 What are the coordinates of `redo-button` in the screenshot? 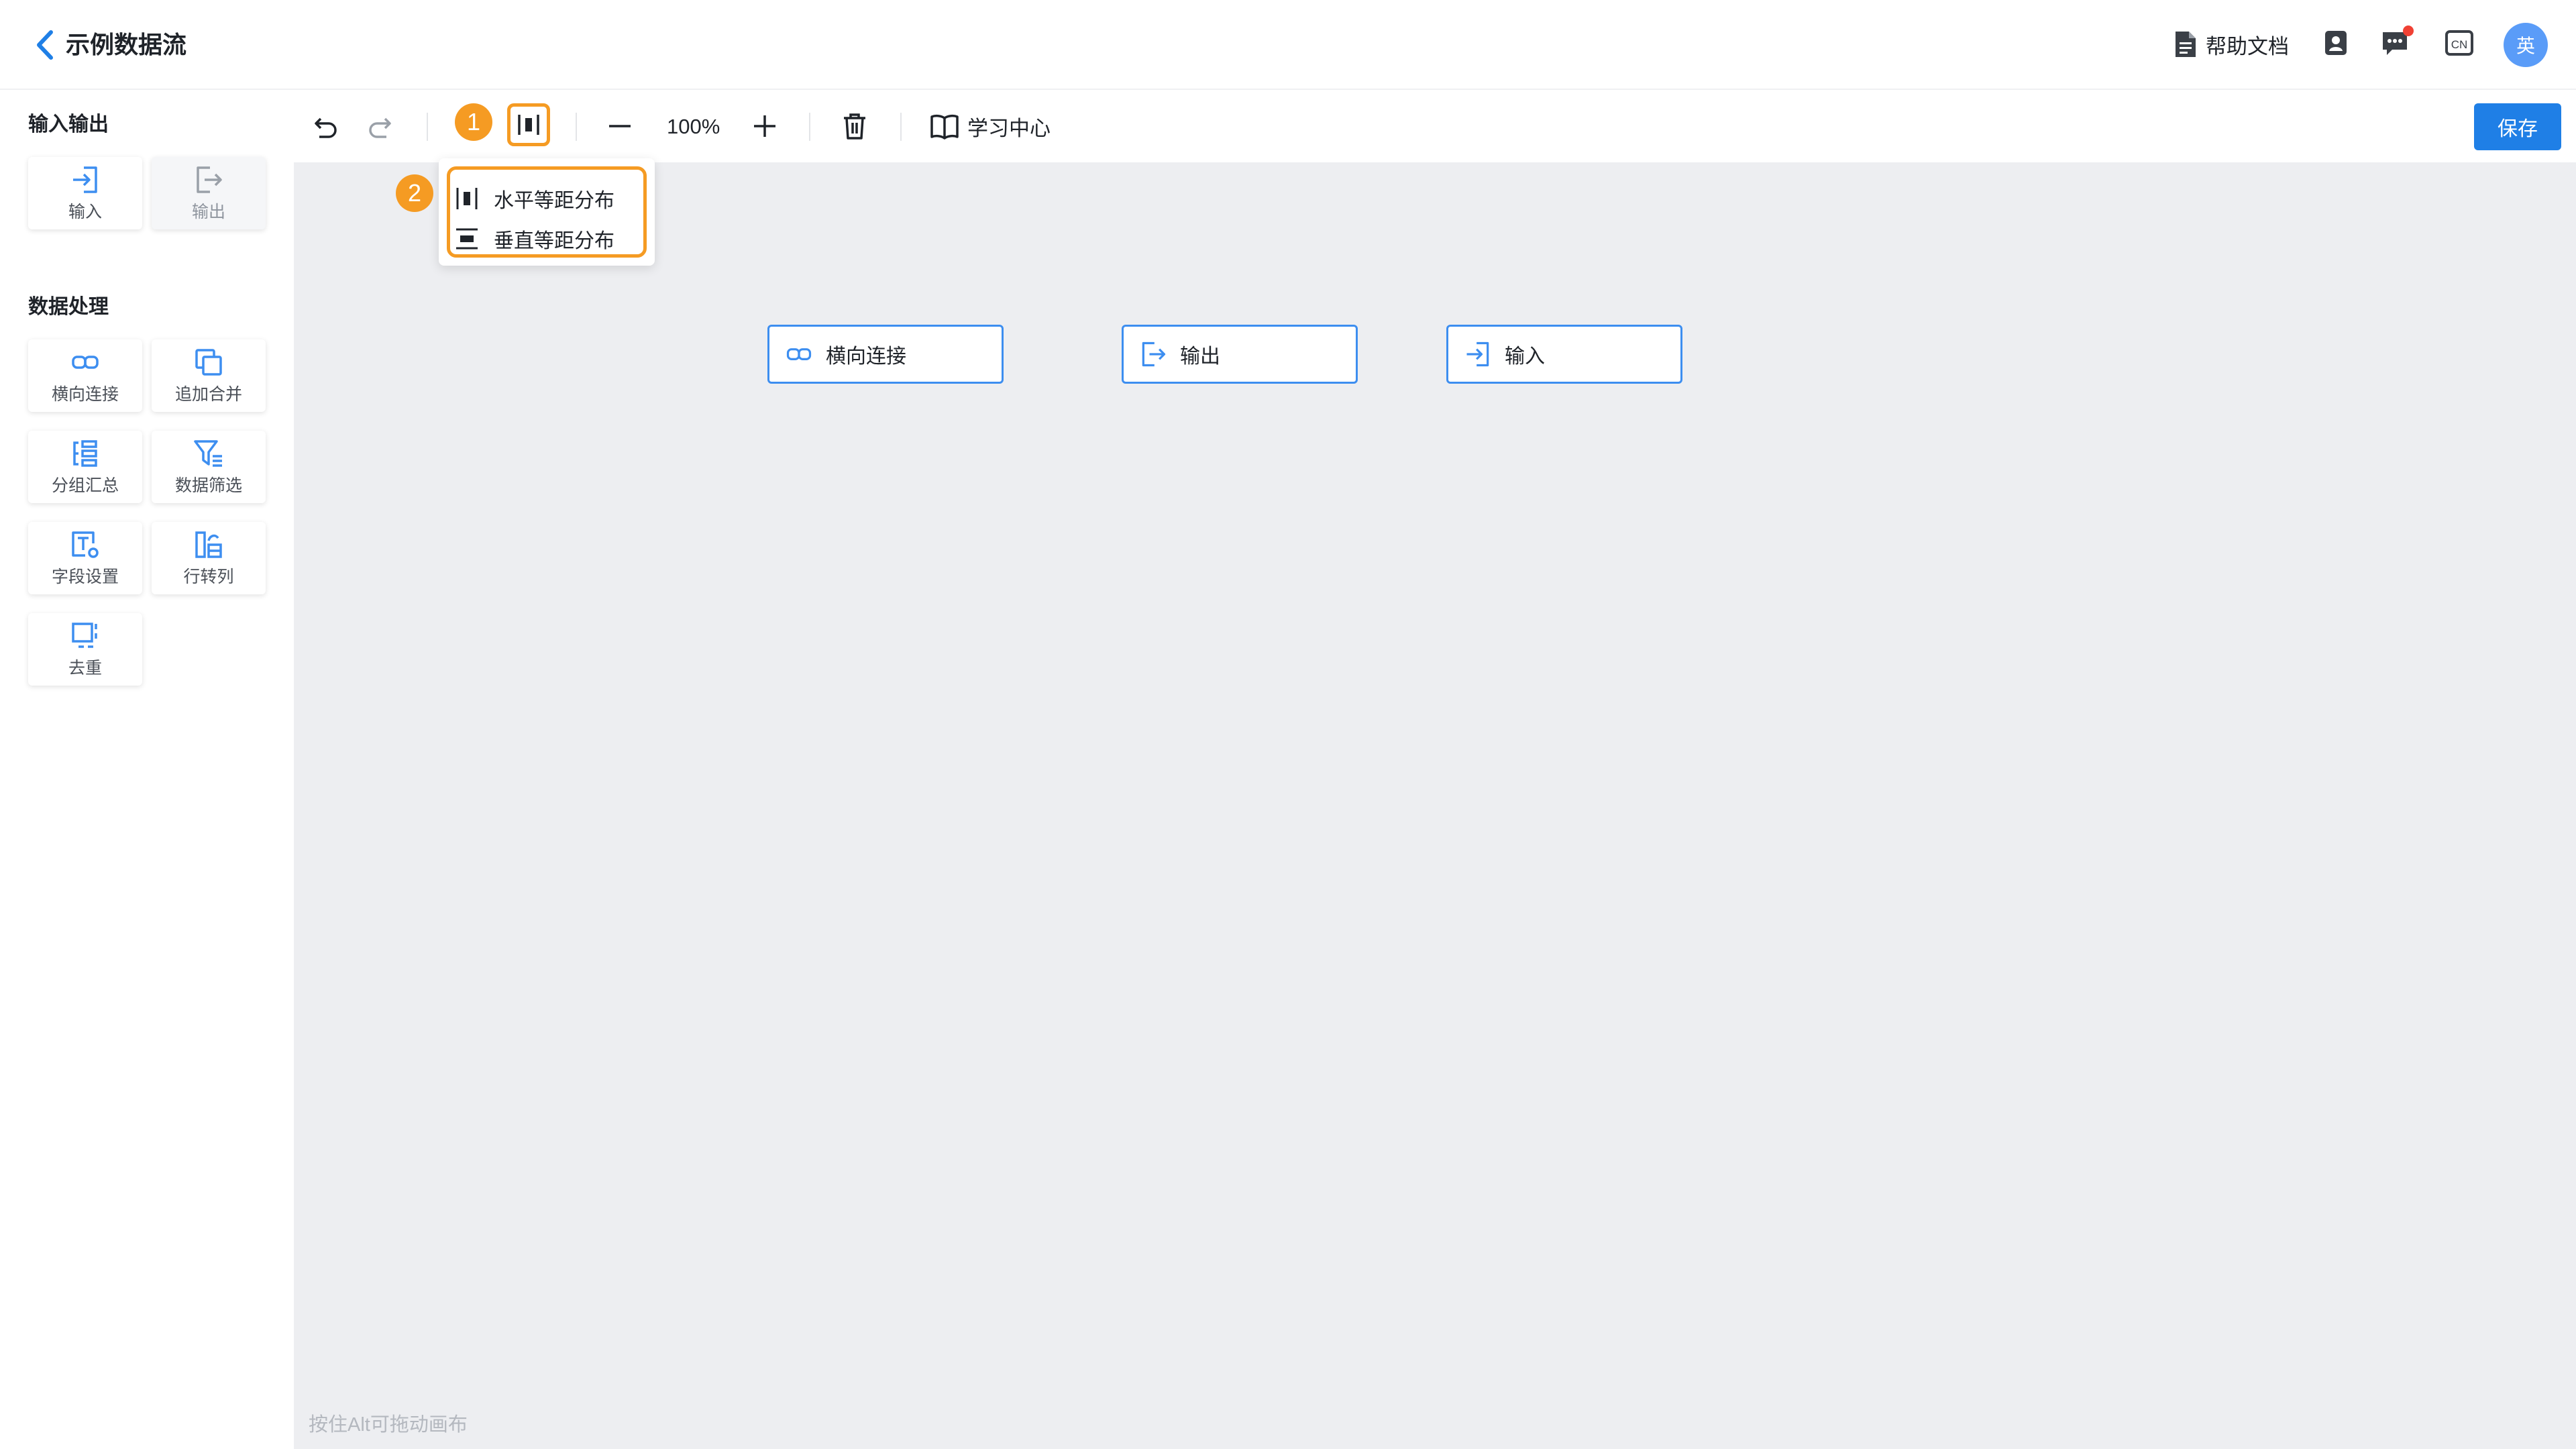 It's located at (381, 126).